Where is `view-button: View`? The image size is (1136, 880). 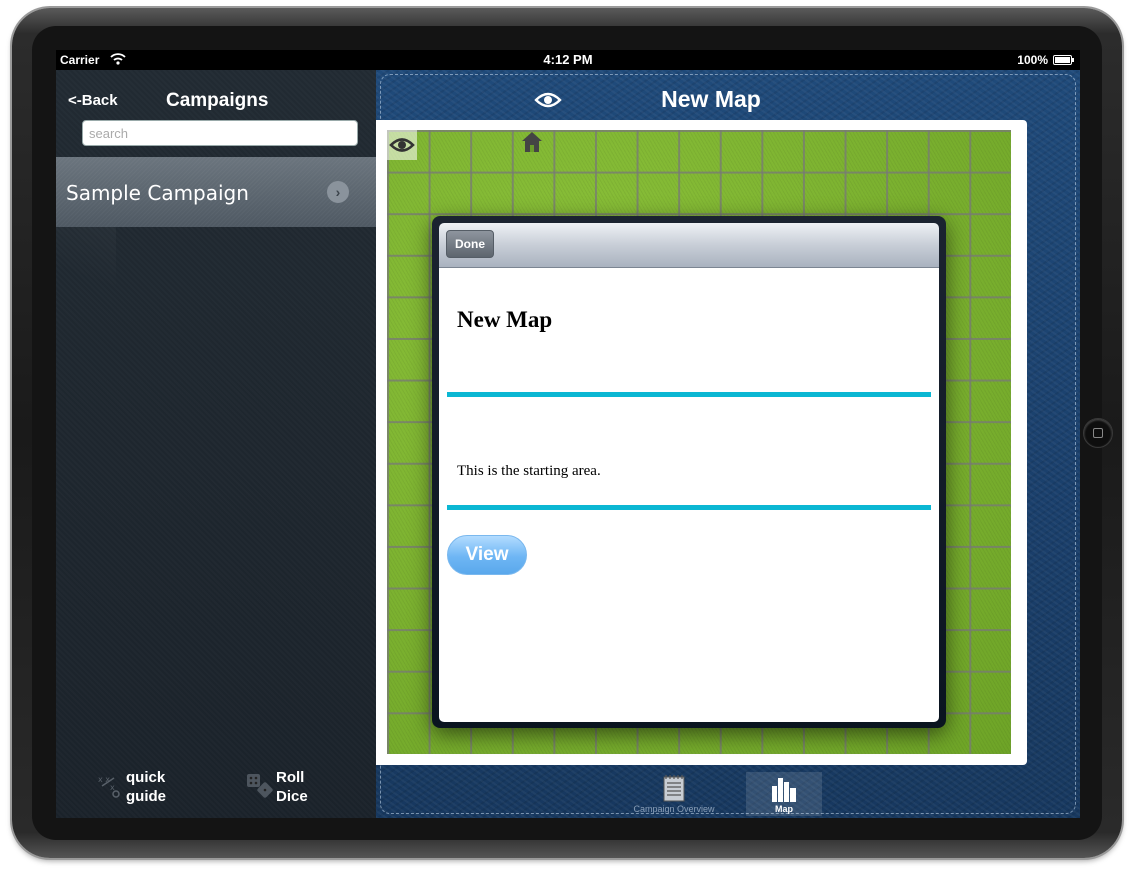
view-button: View is located at coordinates (487, 555).